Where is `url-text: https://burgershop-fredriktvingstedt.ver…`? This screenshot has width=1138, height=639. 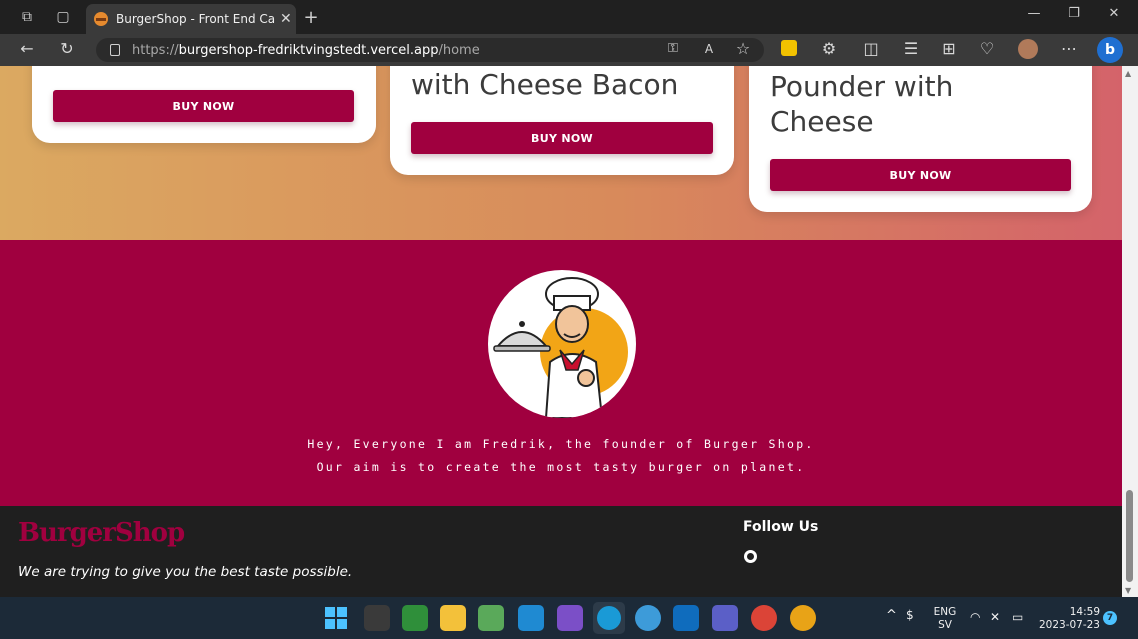
url-text: https://burgershop-fredriktvingstedt.ver… is located at coordinates (306, 50).